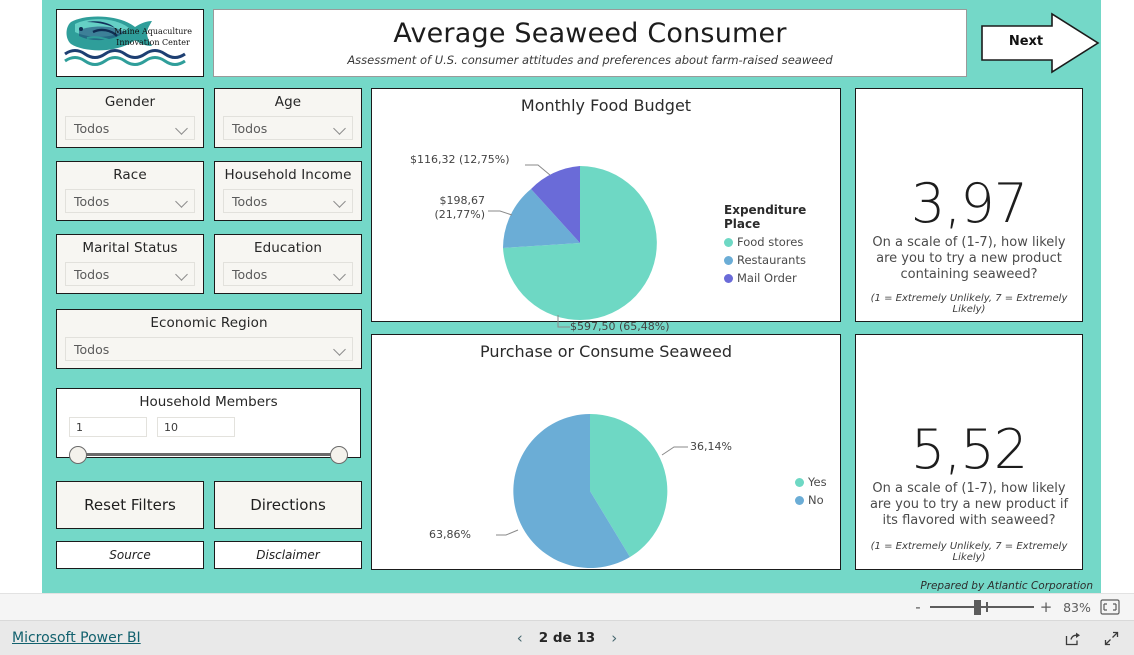  I want to click on legend-item-restaurants: Restaurants, so click(782, 260).